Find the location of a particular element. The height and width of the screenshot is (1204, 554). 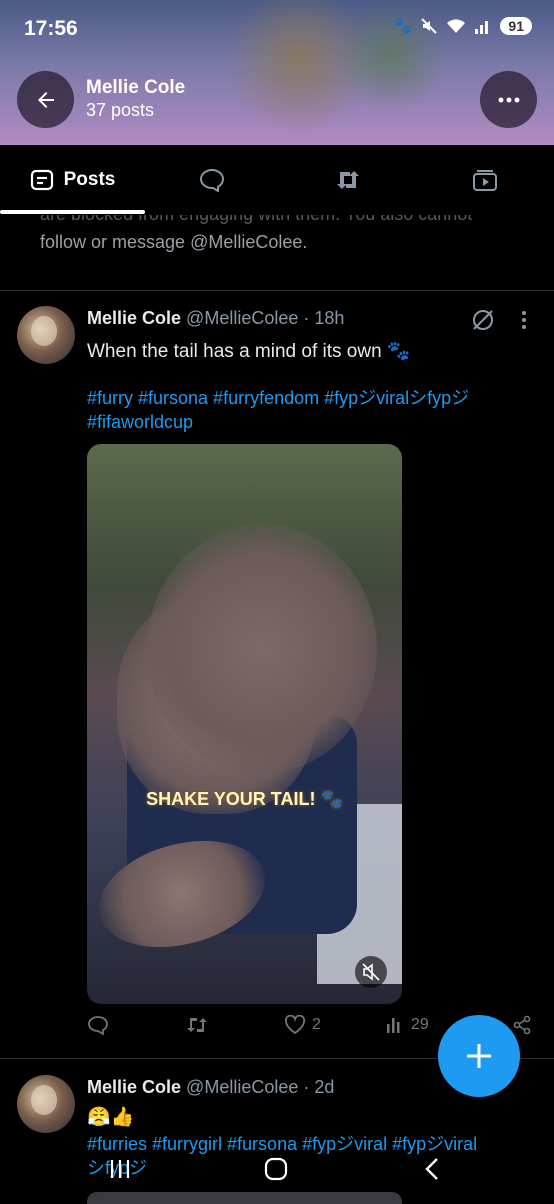

back-button is located at coordinates (45, 99).